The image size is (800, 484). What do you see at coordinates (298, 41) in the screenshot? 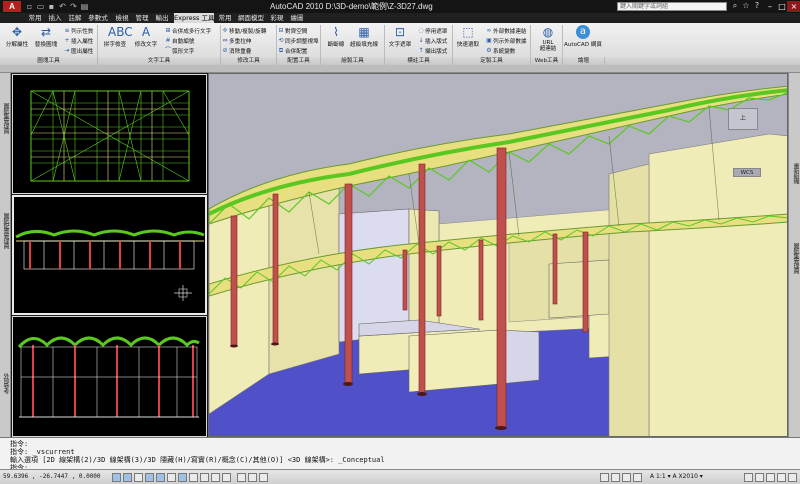
I see `sync-viewport-button: ⟲ 同步調整視埠` at bounding box center [298, 41].